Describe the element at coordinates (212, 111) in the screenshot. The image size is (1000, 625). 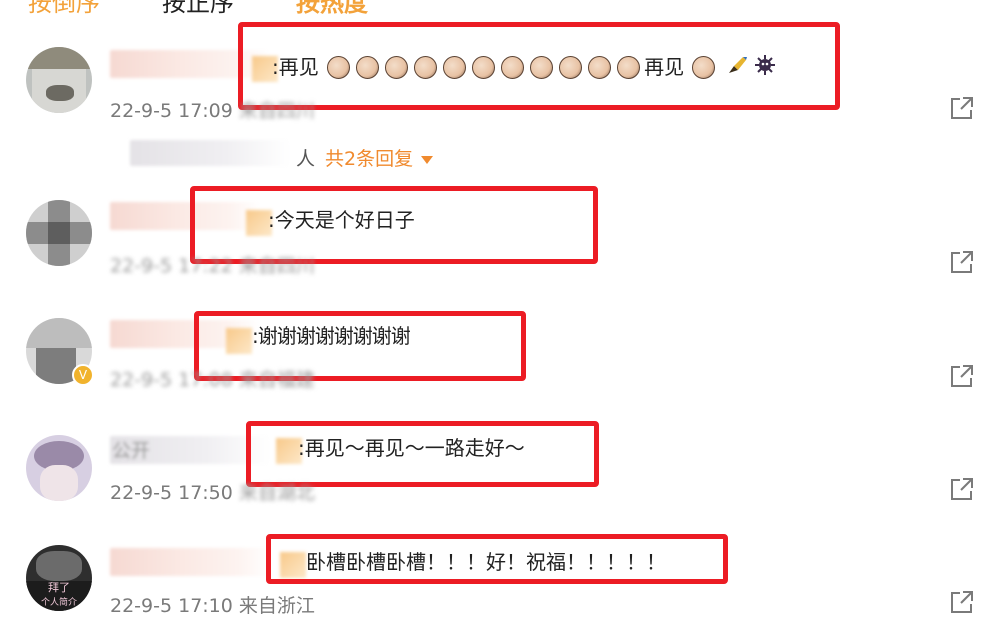
I see `comment-meta: 22-9-5 17:09 来自四川` at that location.